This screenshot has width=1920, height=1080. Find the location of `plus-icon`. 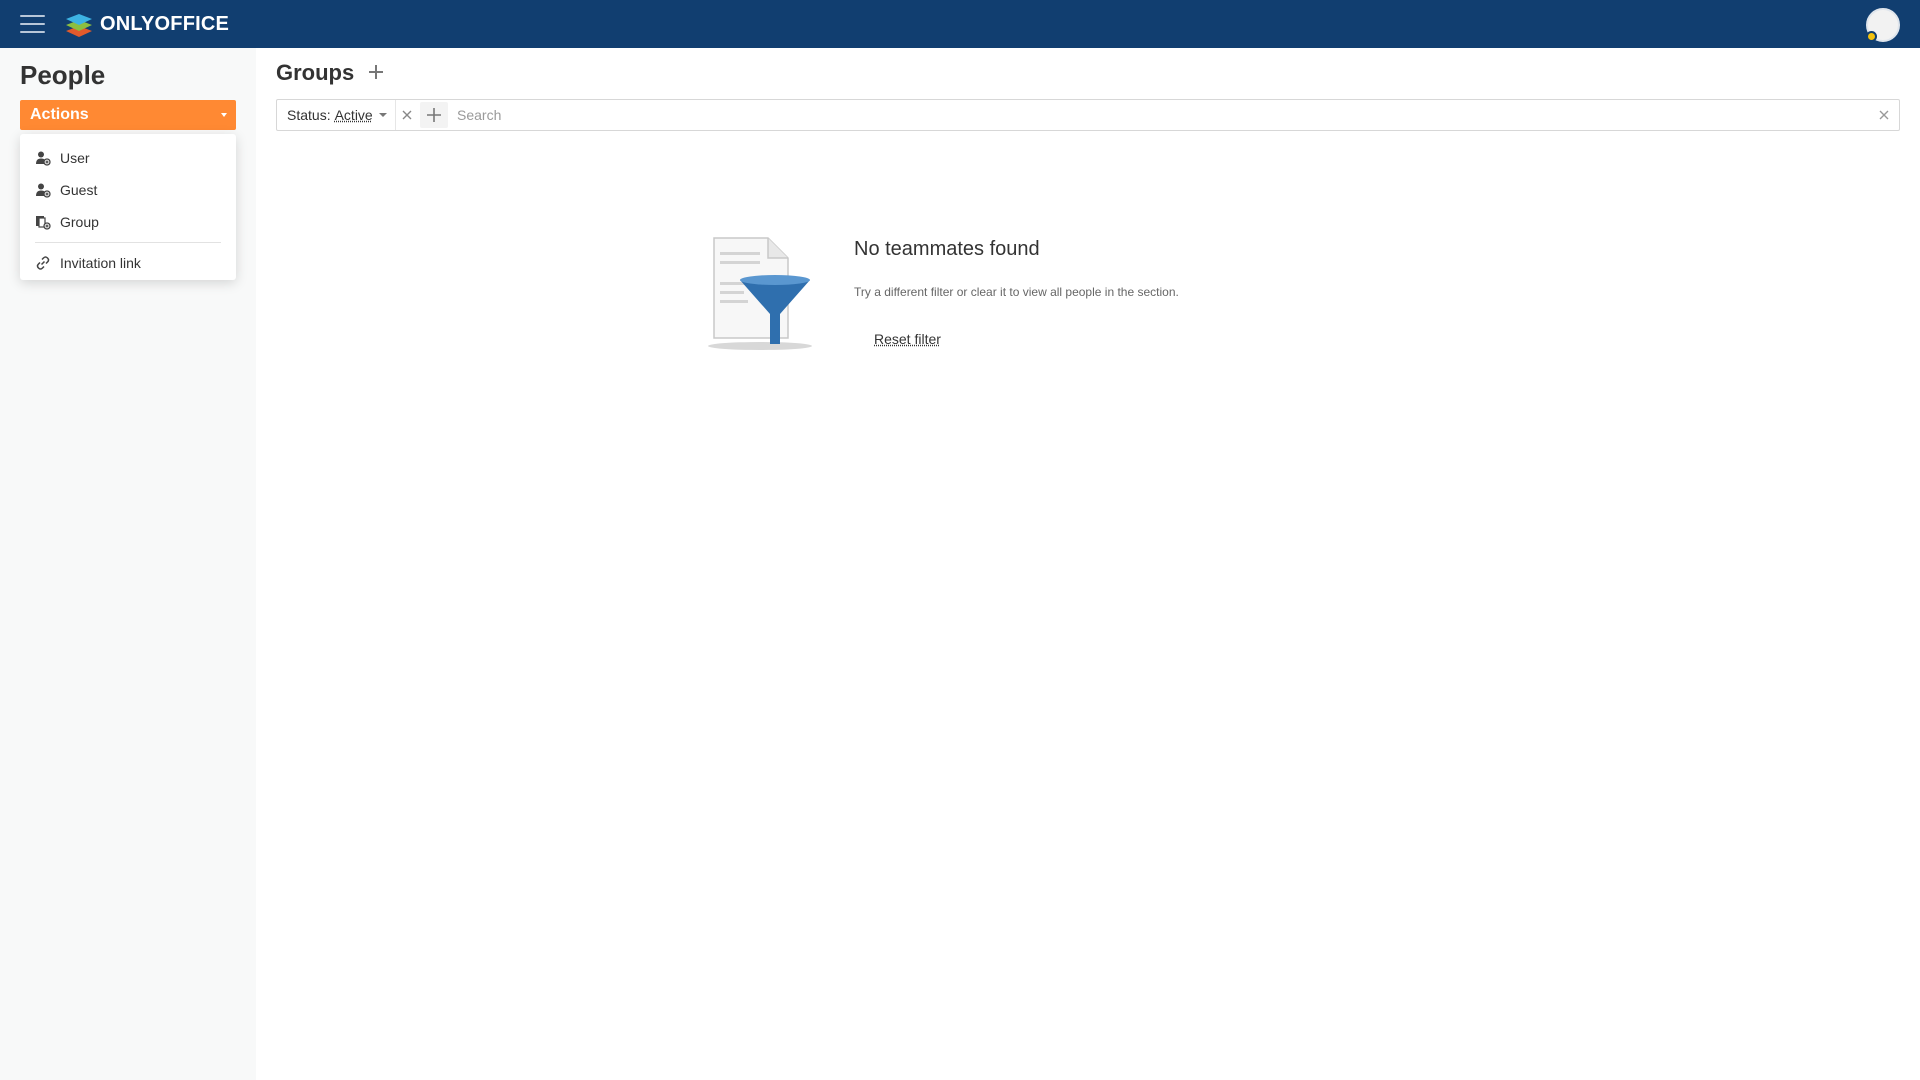

plus-icon is located at coordinates (434, 115).